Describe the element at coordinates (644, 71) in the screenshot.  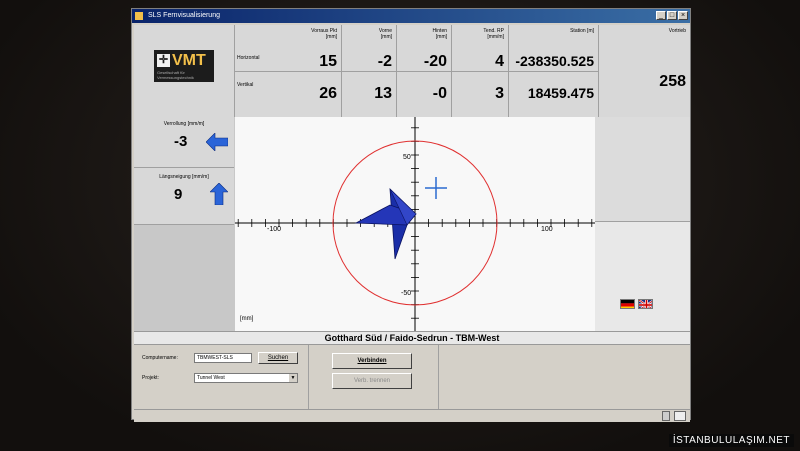
I see `header-col-vortrieb: Vortrieb 258` at that location.